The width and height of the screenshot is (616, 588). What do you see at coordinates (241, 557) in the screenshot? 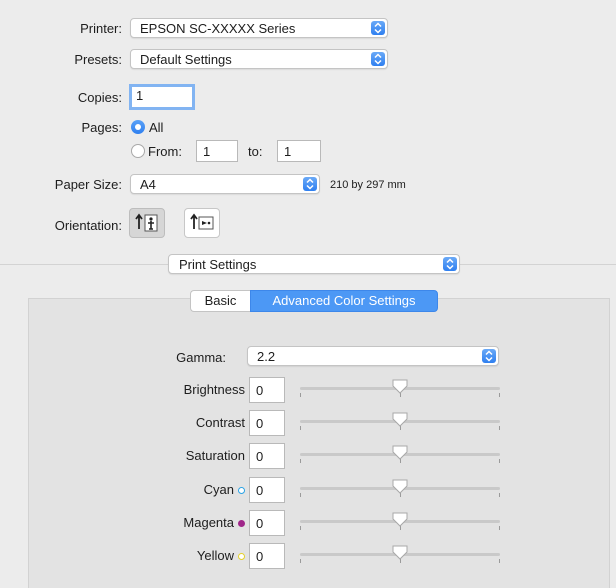
I see `yellow-color-dot-icon` at bounding box center [241, 557].